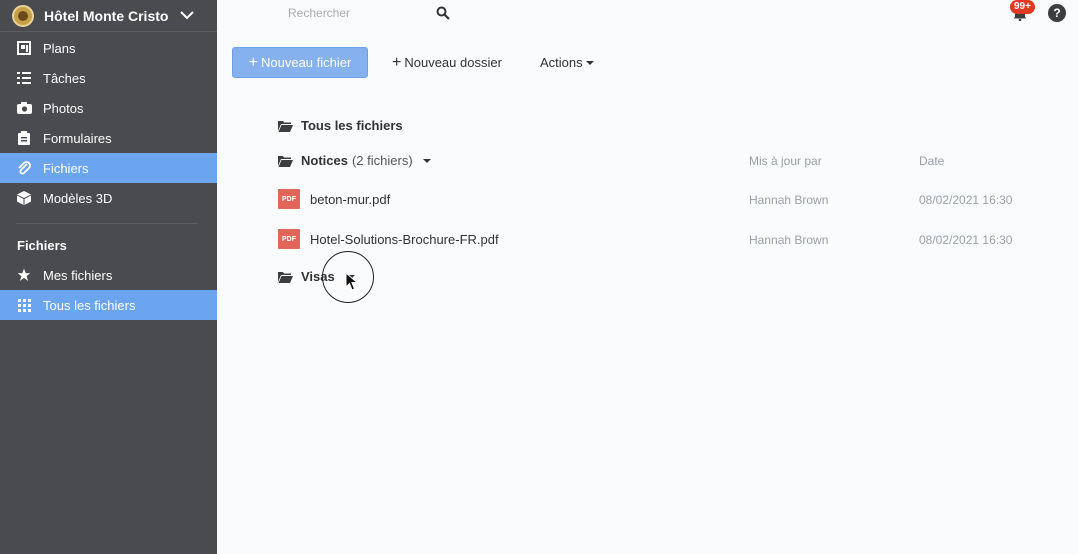  What do you see at coordinates (24, 138) in the screenshot?
I see `clipboard-icon` at bounding box center [24, 138].